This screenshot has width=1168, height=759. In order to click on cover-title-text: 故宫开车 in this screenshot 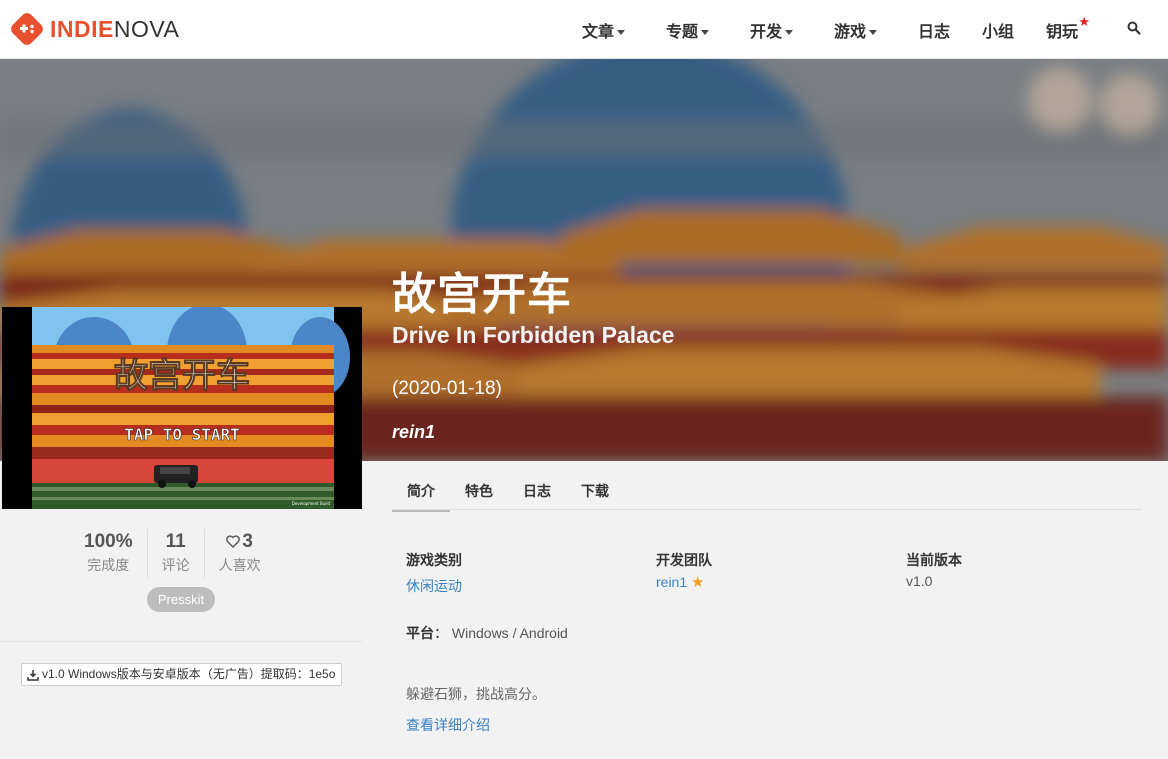, I will do `click(182, 376)`.